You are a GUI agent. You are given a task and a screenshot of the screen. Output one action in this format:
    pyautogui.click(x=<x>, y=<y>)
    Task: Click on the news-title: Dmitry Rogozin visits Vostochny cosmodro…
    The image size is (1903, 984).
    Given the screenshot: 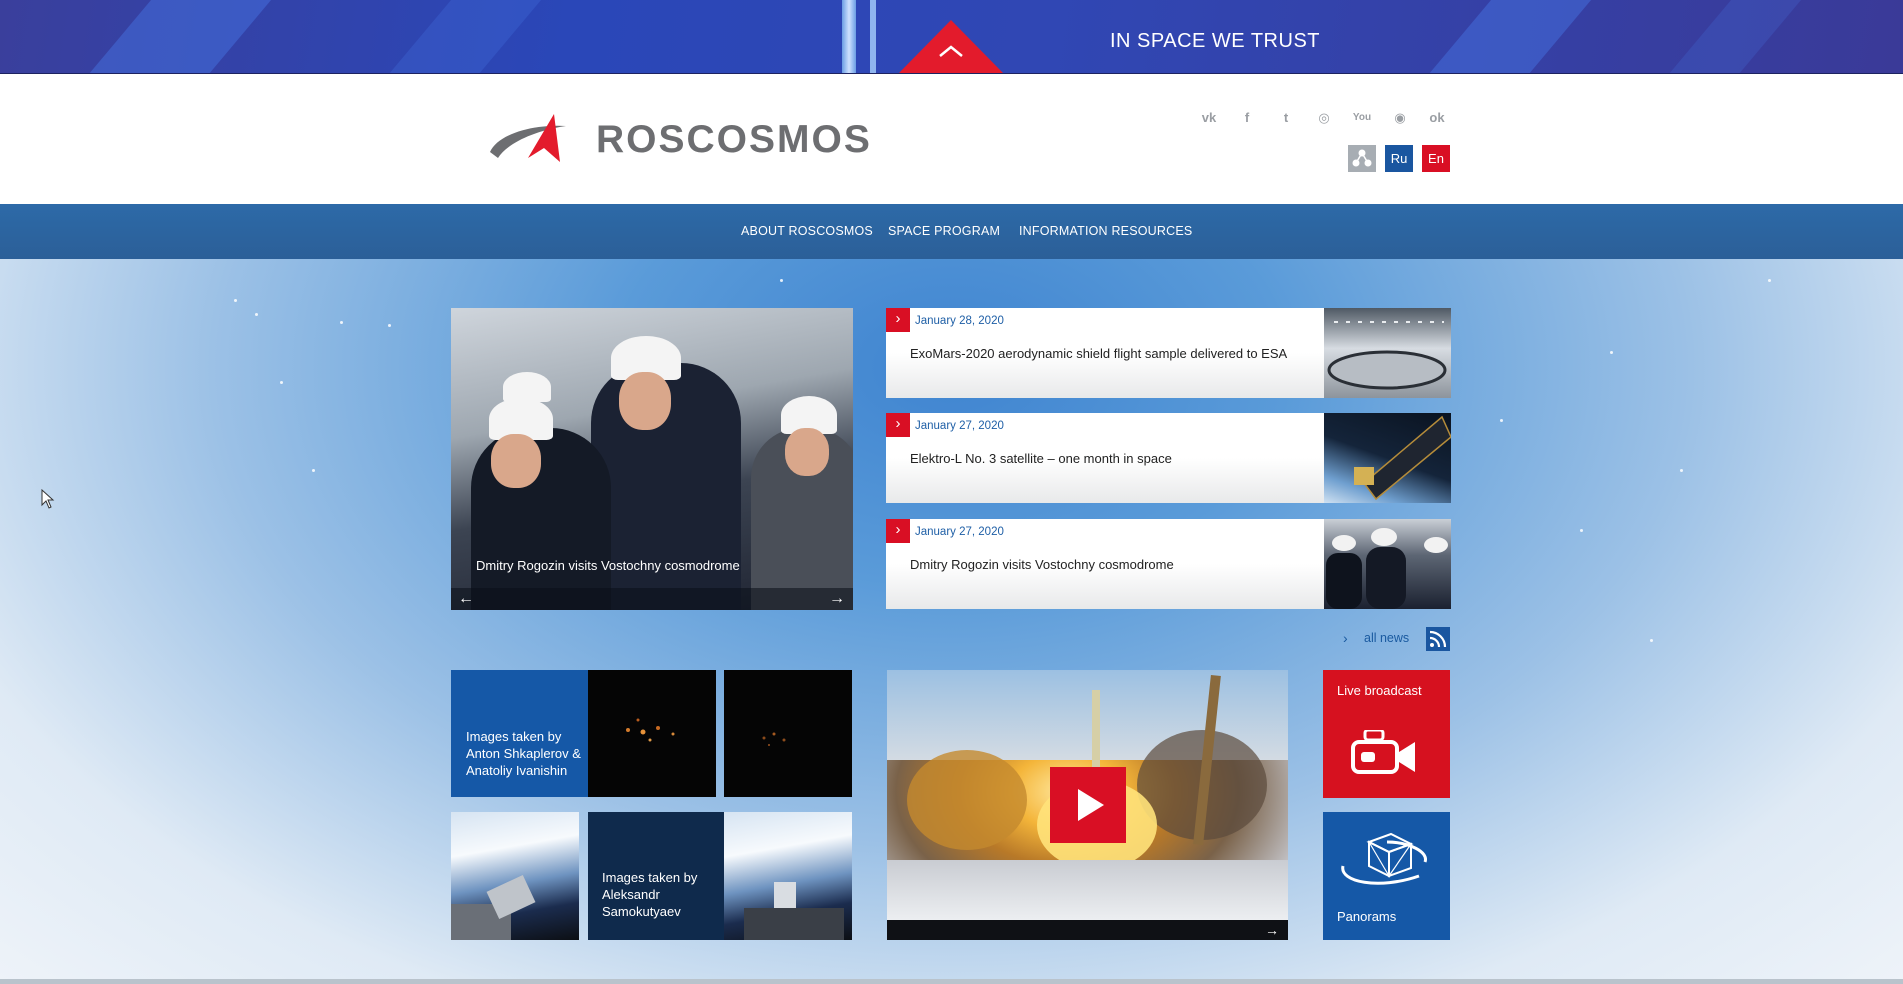 What is the action you would take?
    pyautogui.click(x=1042, y=564)
    